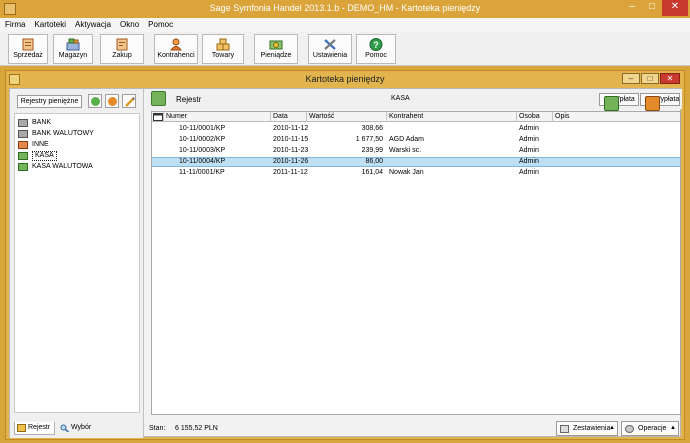  I want to click on cell-kontrahent: Nowak Jan, so click(406, 172).